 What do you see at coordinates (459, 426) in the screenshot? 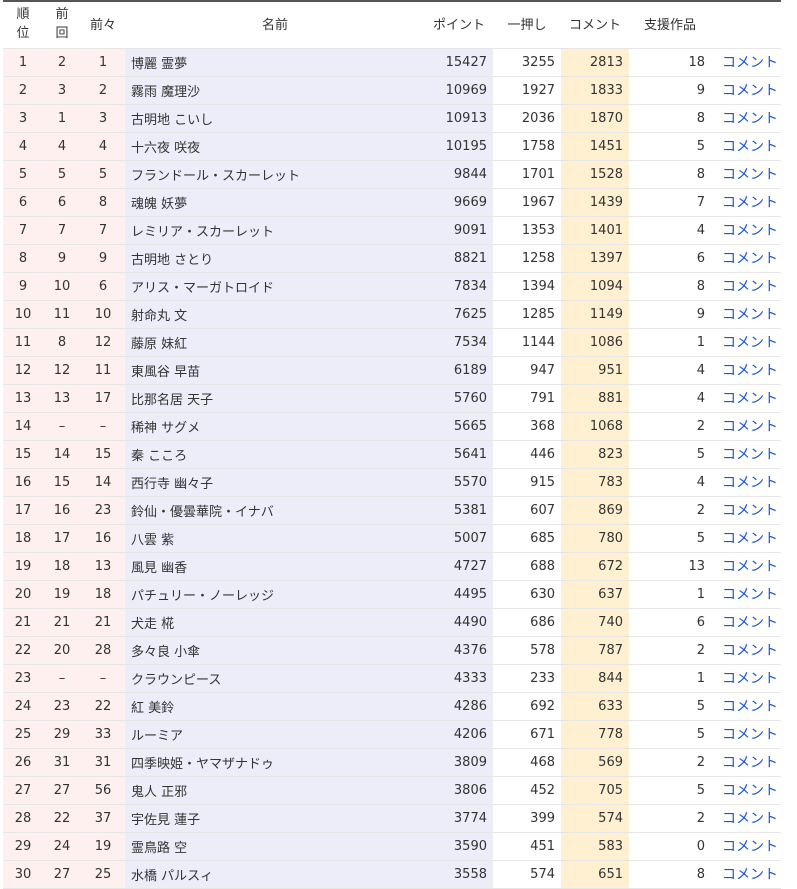
I see `points-cell: 5665` at bounding box center [459, 426].